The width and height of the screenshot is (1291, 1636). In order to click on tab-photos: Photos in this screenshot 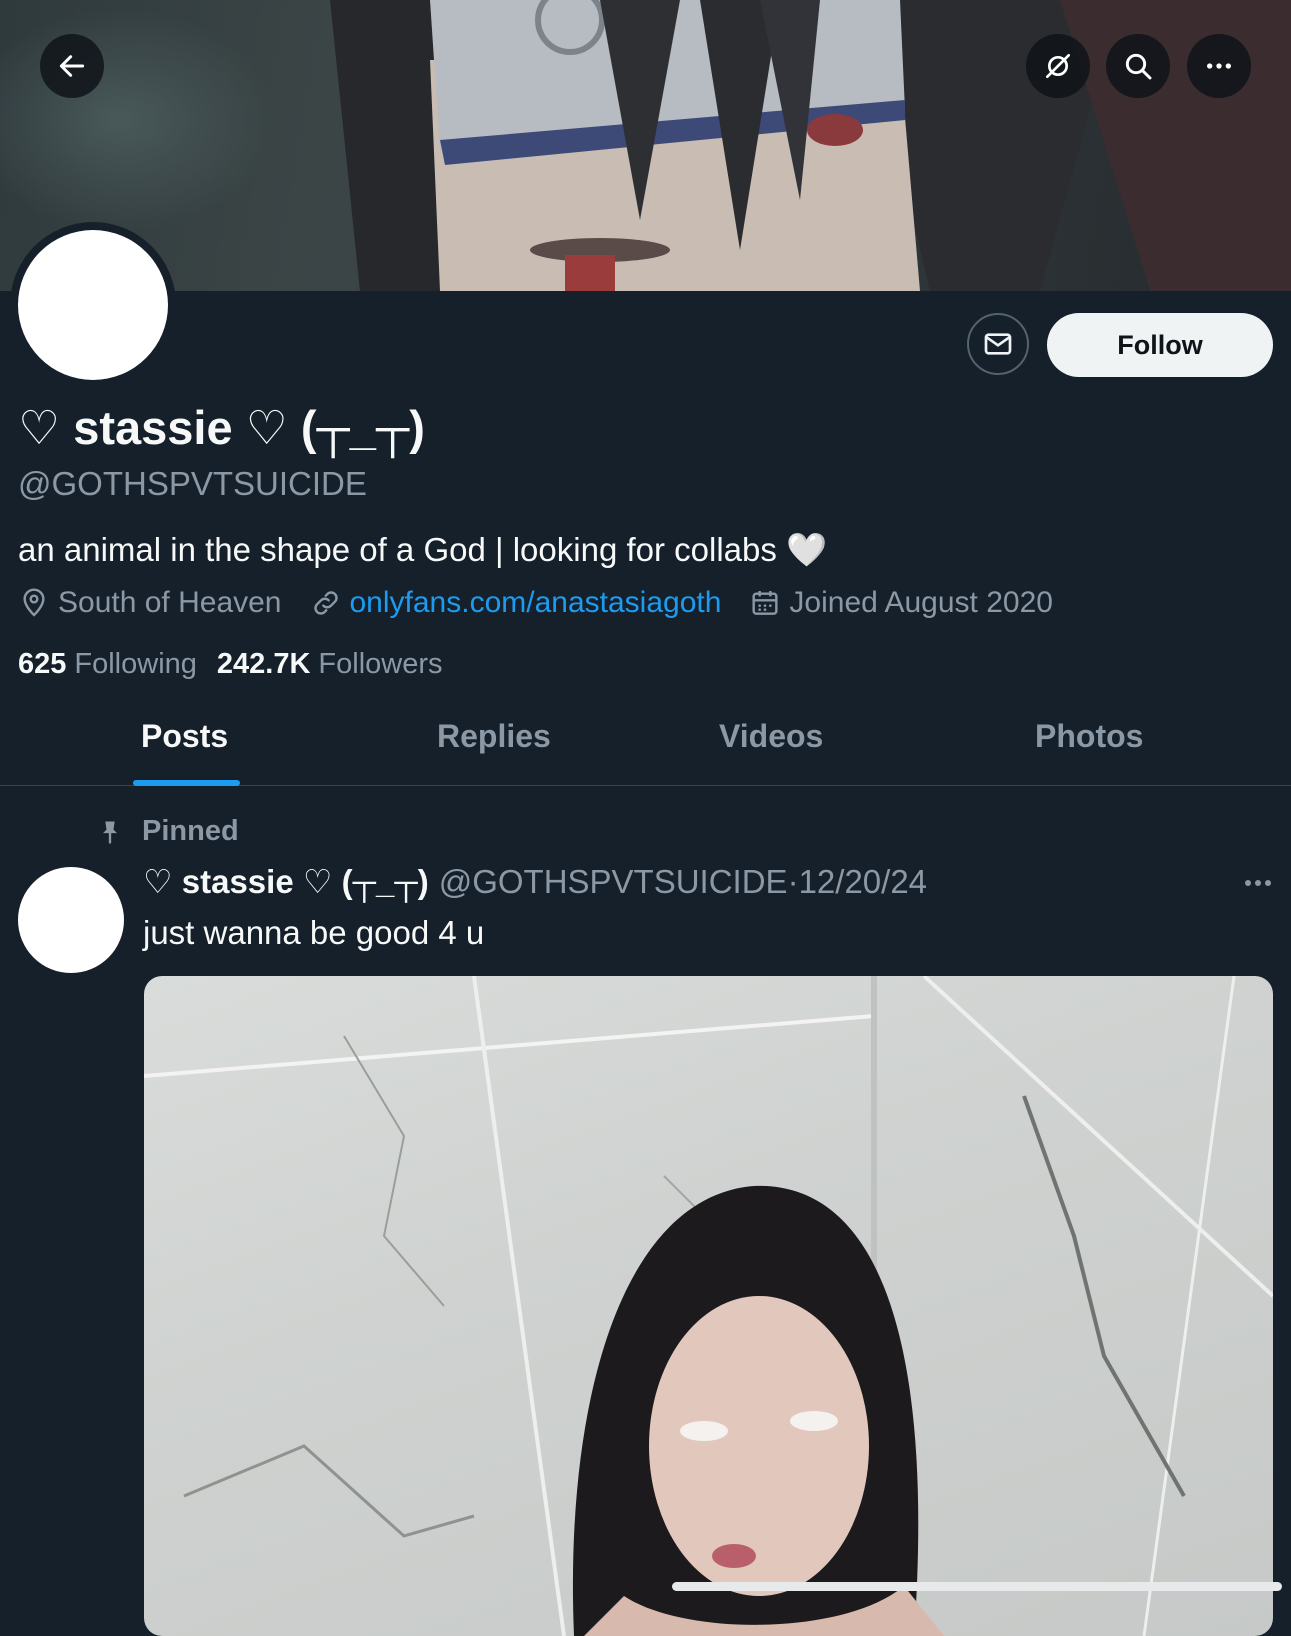, I will do `click(1089, 736)`.